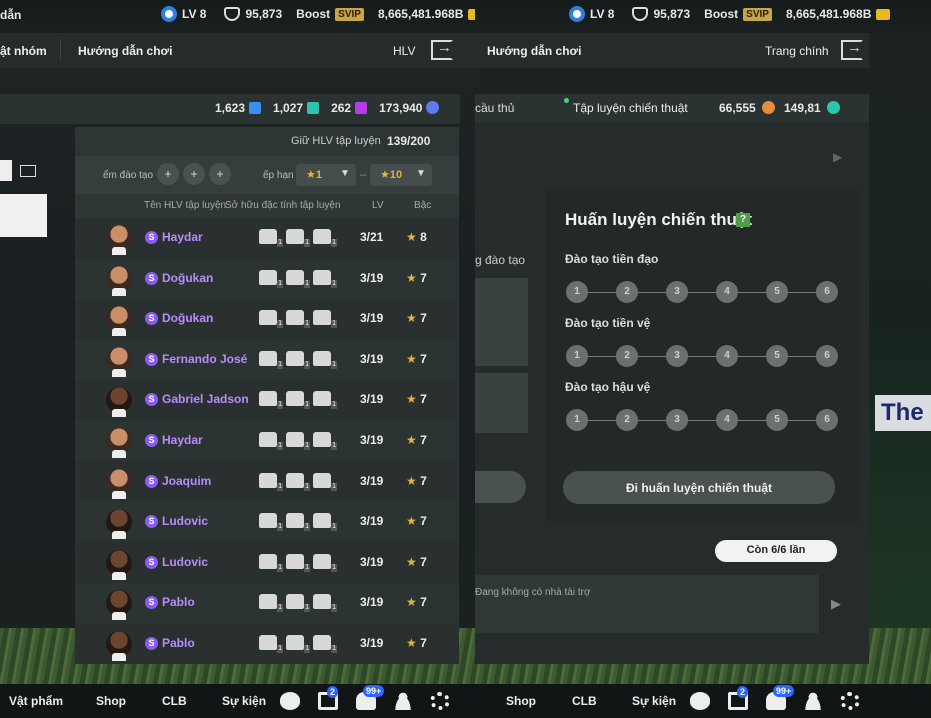  I want to click on search-input-fragment, so click(6, 170).